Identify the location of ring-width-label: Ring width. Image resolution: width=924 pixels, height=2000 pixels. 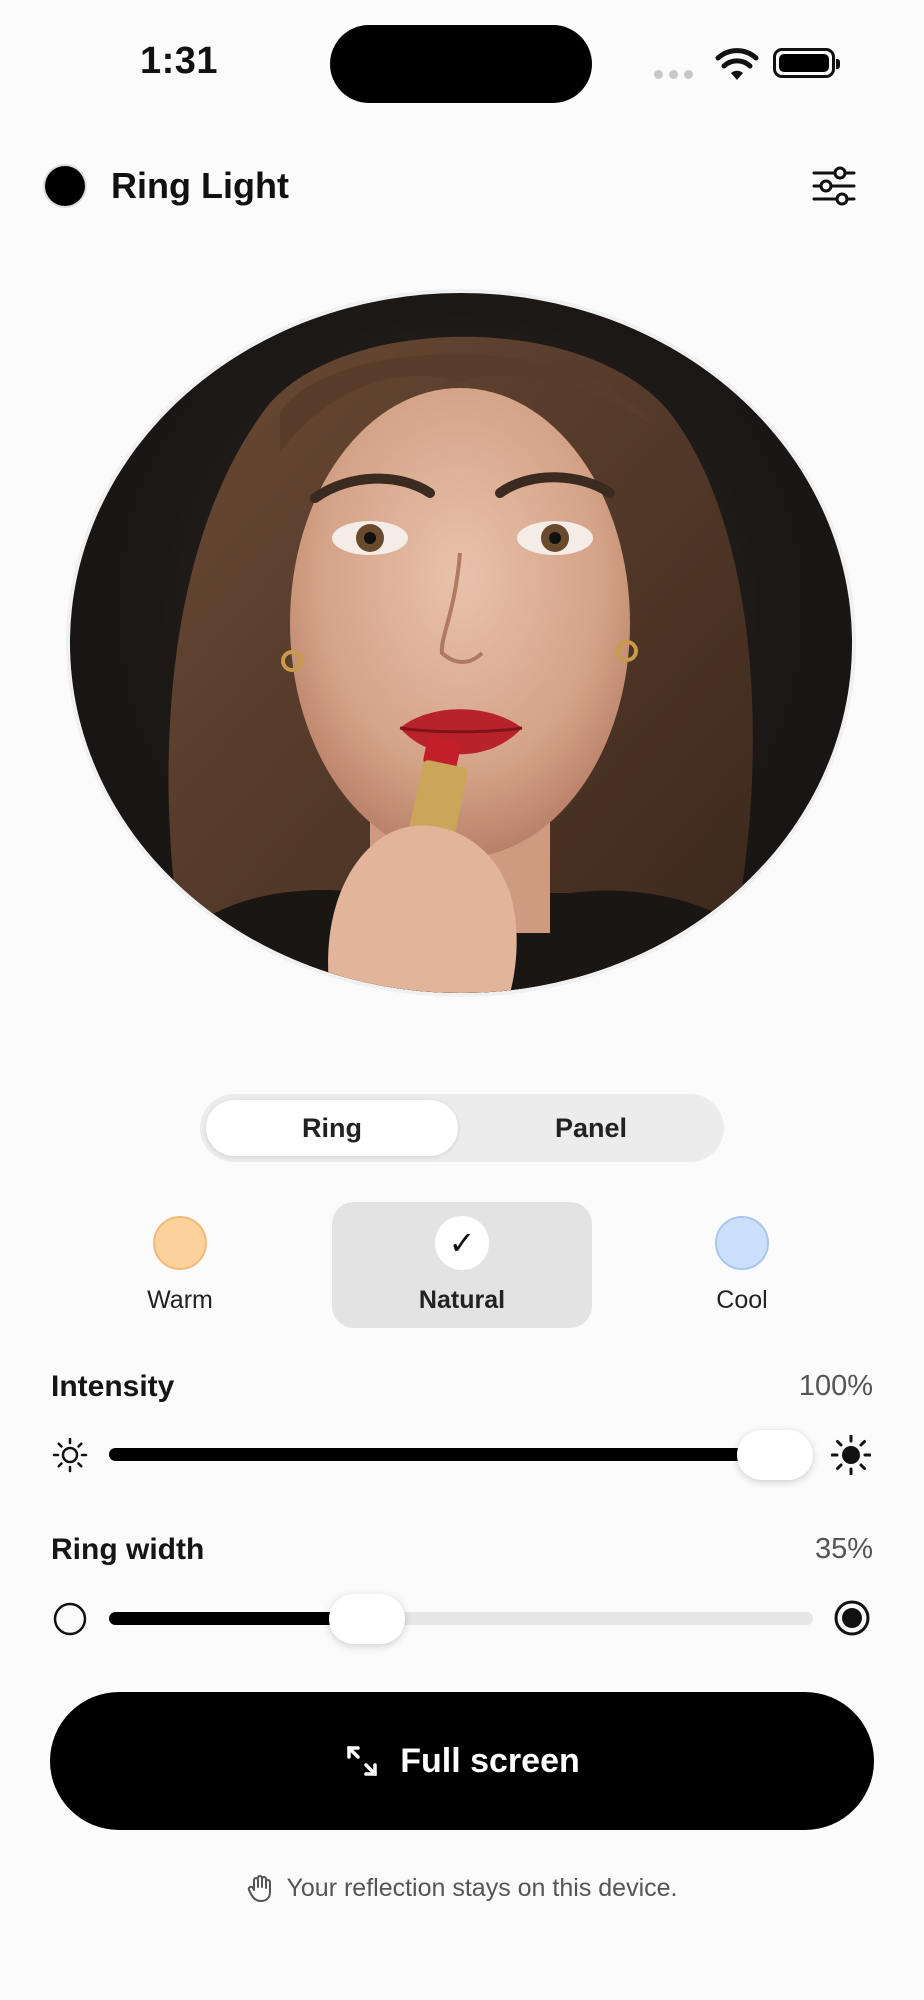
(128, 1549).